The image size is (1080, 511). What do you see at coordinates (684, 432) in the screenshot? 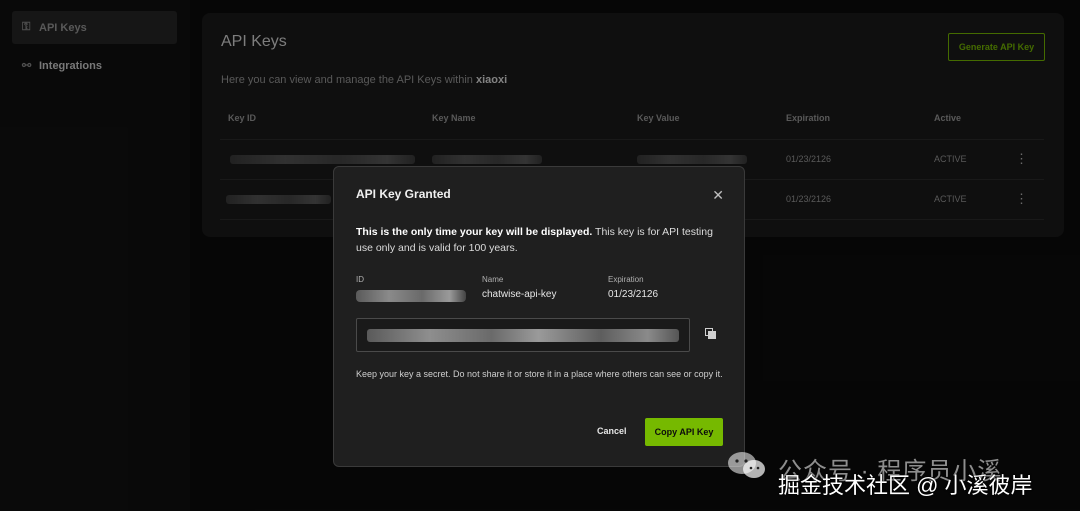
I see `copy-api-key-button: Copy API Key` at bounding box center [684, 432].